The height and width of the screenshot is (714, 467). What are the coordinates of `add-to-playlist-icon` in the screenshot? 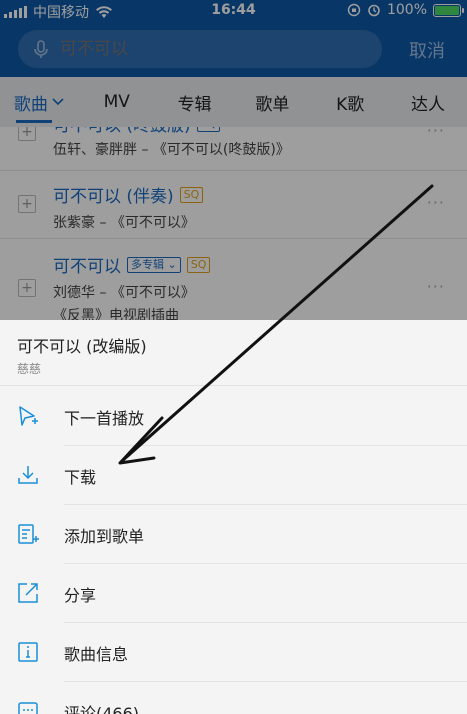 It's located at (28, 534).